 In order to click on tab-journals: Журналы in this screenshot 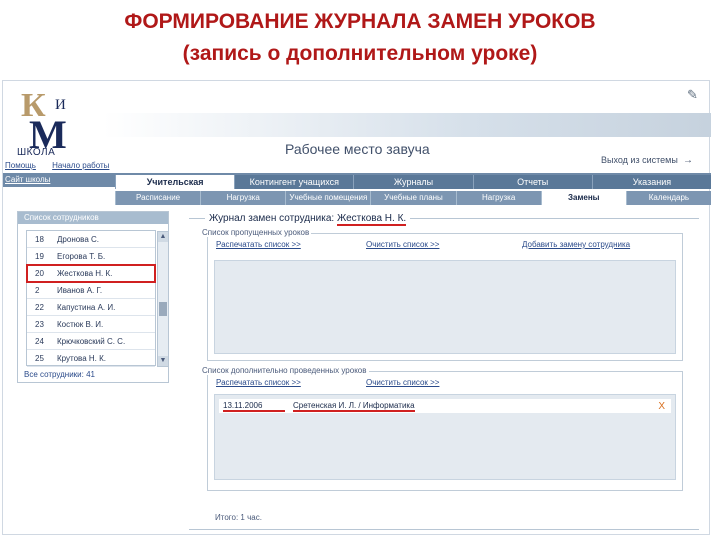, I will do `click(413, 182)`.